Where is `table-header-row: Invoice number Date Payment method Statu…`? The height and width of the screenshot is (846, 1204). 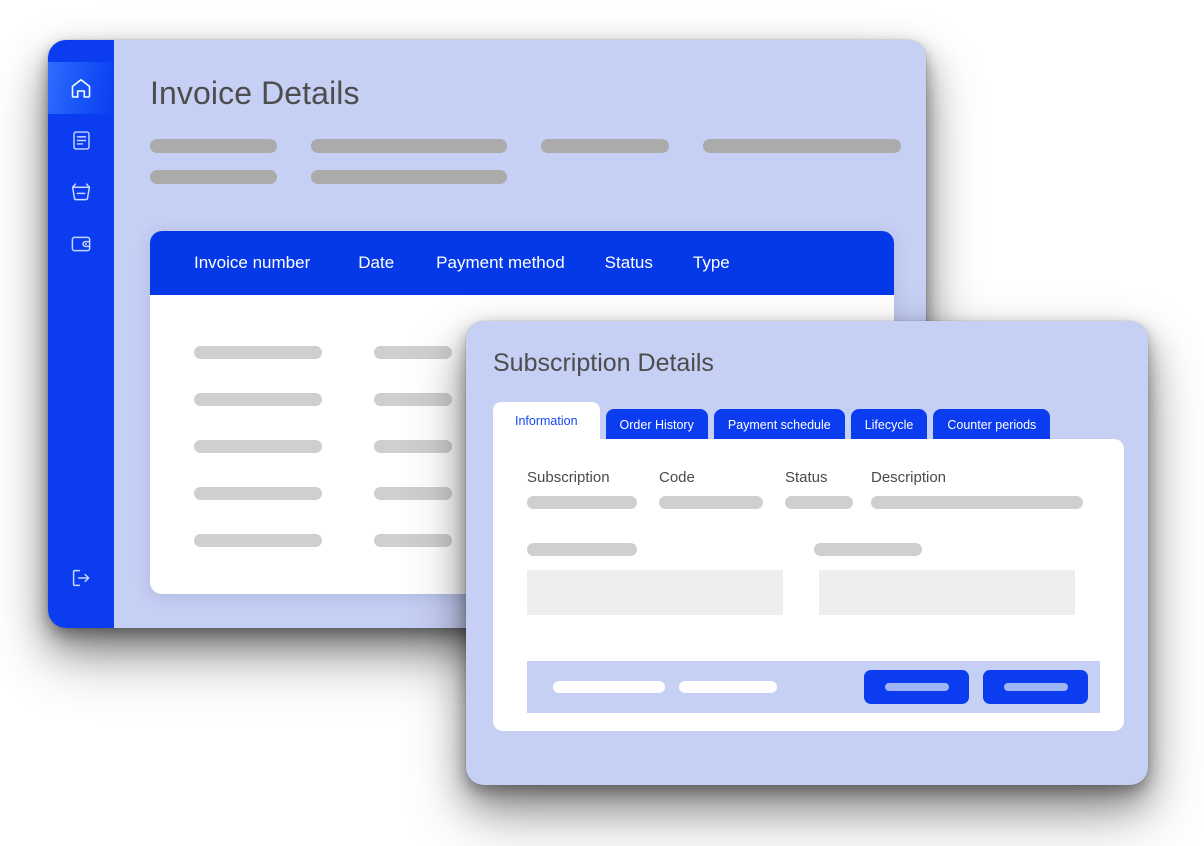 table-header-row: Invoice number Date Payment method Statu… is located at coordinates (522, 263).